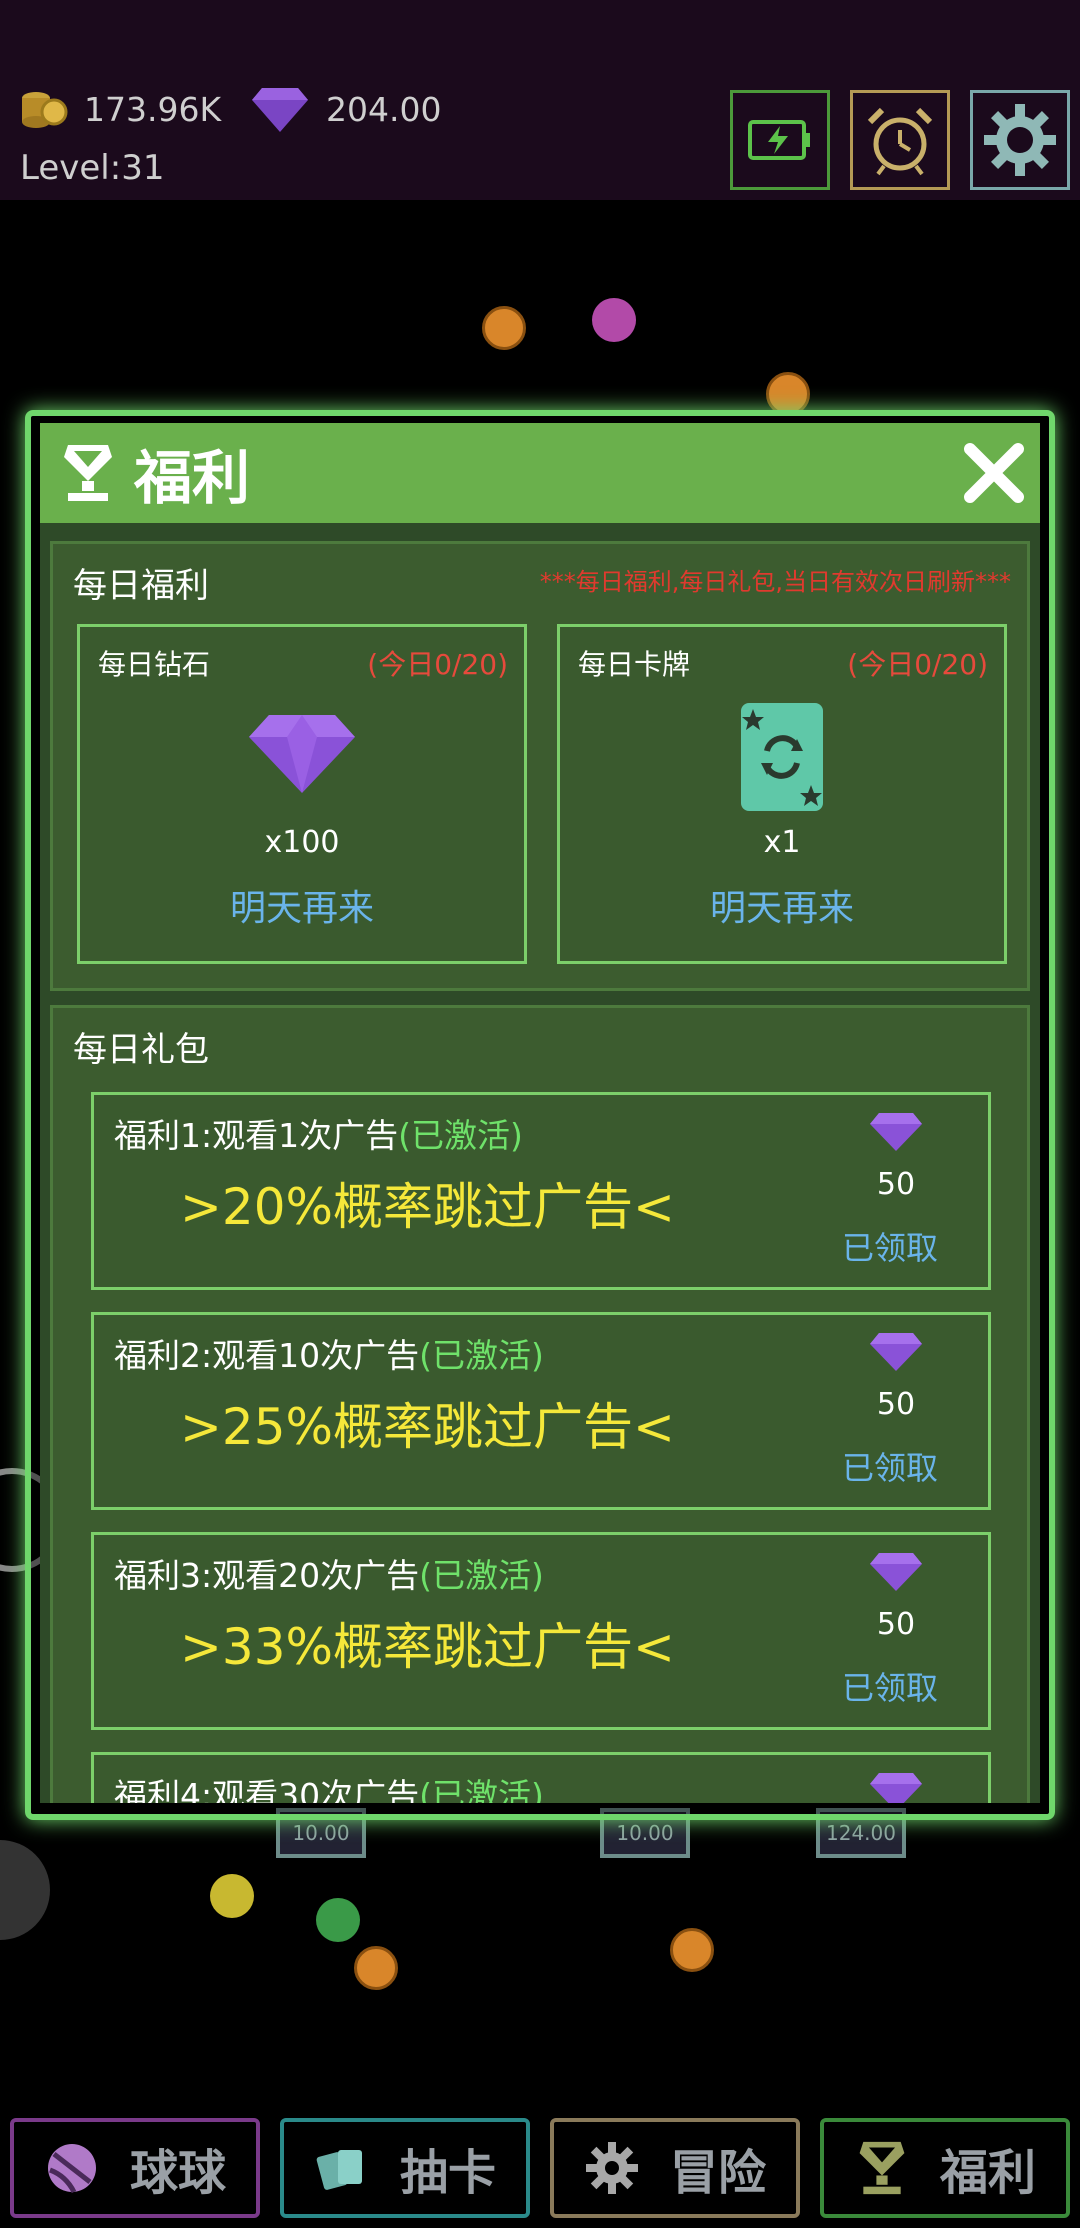 This screenshot has height=2228, width=1080. I want to click on cards-icon, so click(339, 2170).